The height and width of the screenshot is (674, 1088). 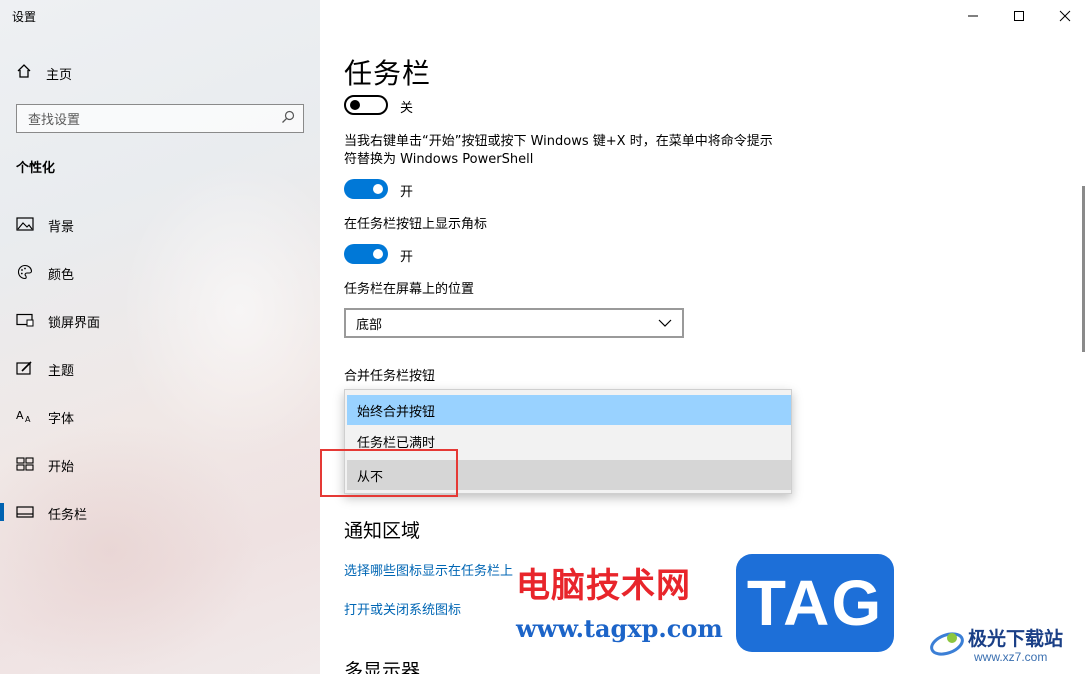 What do you see at coordinates (61, 467) in the screenshot?
I see `sidebar-item-label: 开始` at bounding box center [61, 467].